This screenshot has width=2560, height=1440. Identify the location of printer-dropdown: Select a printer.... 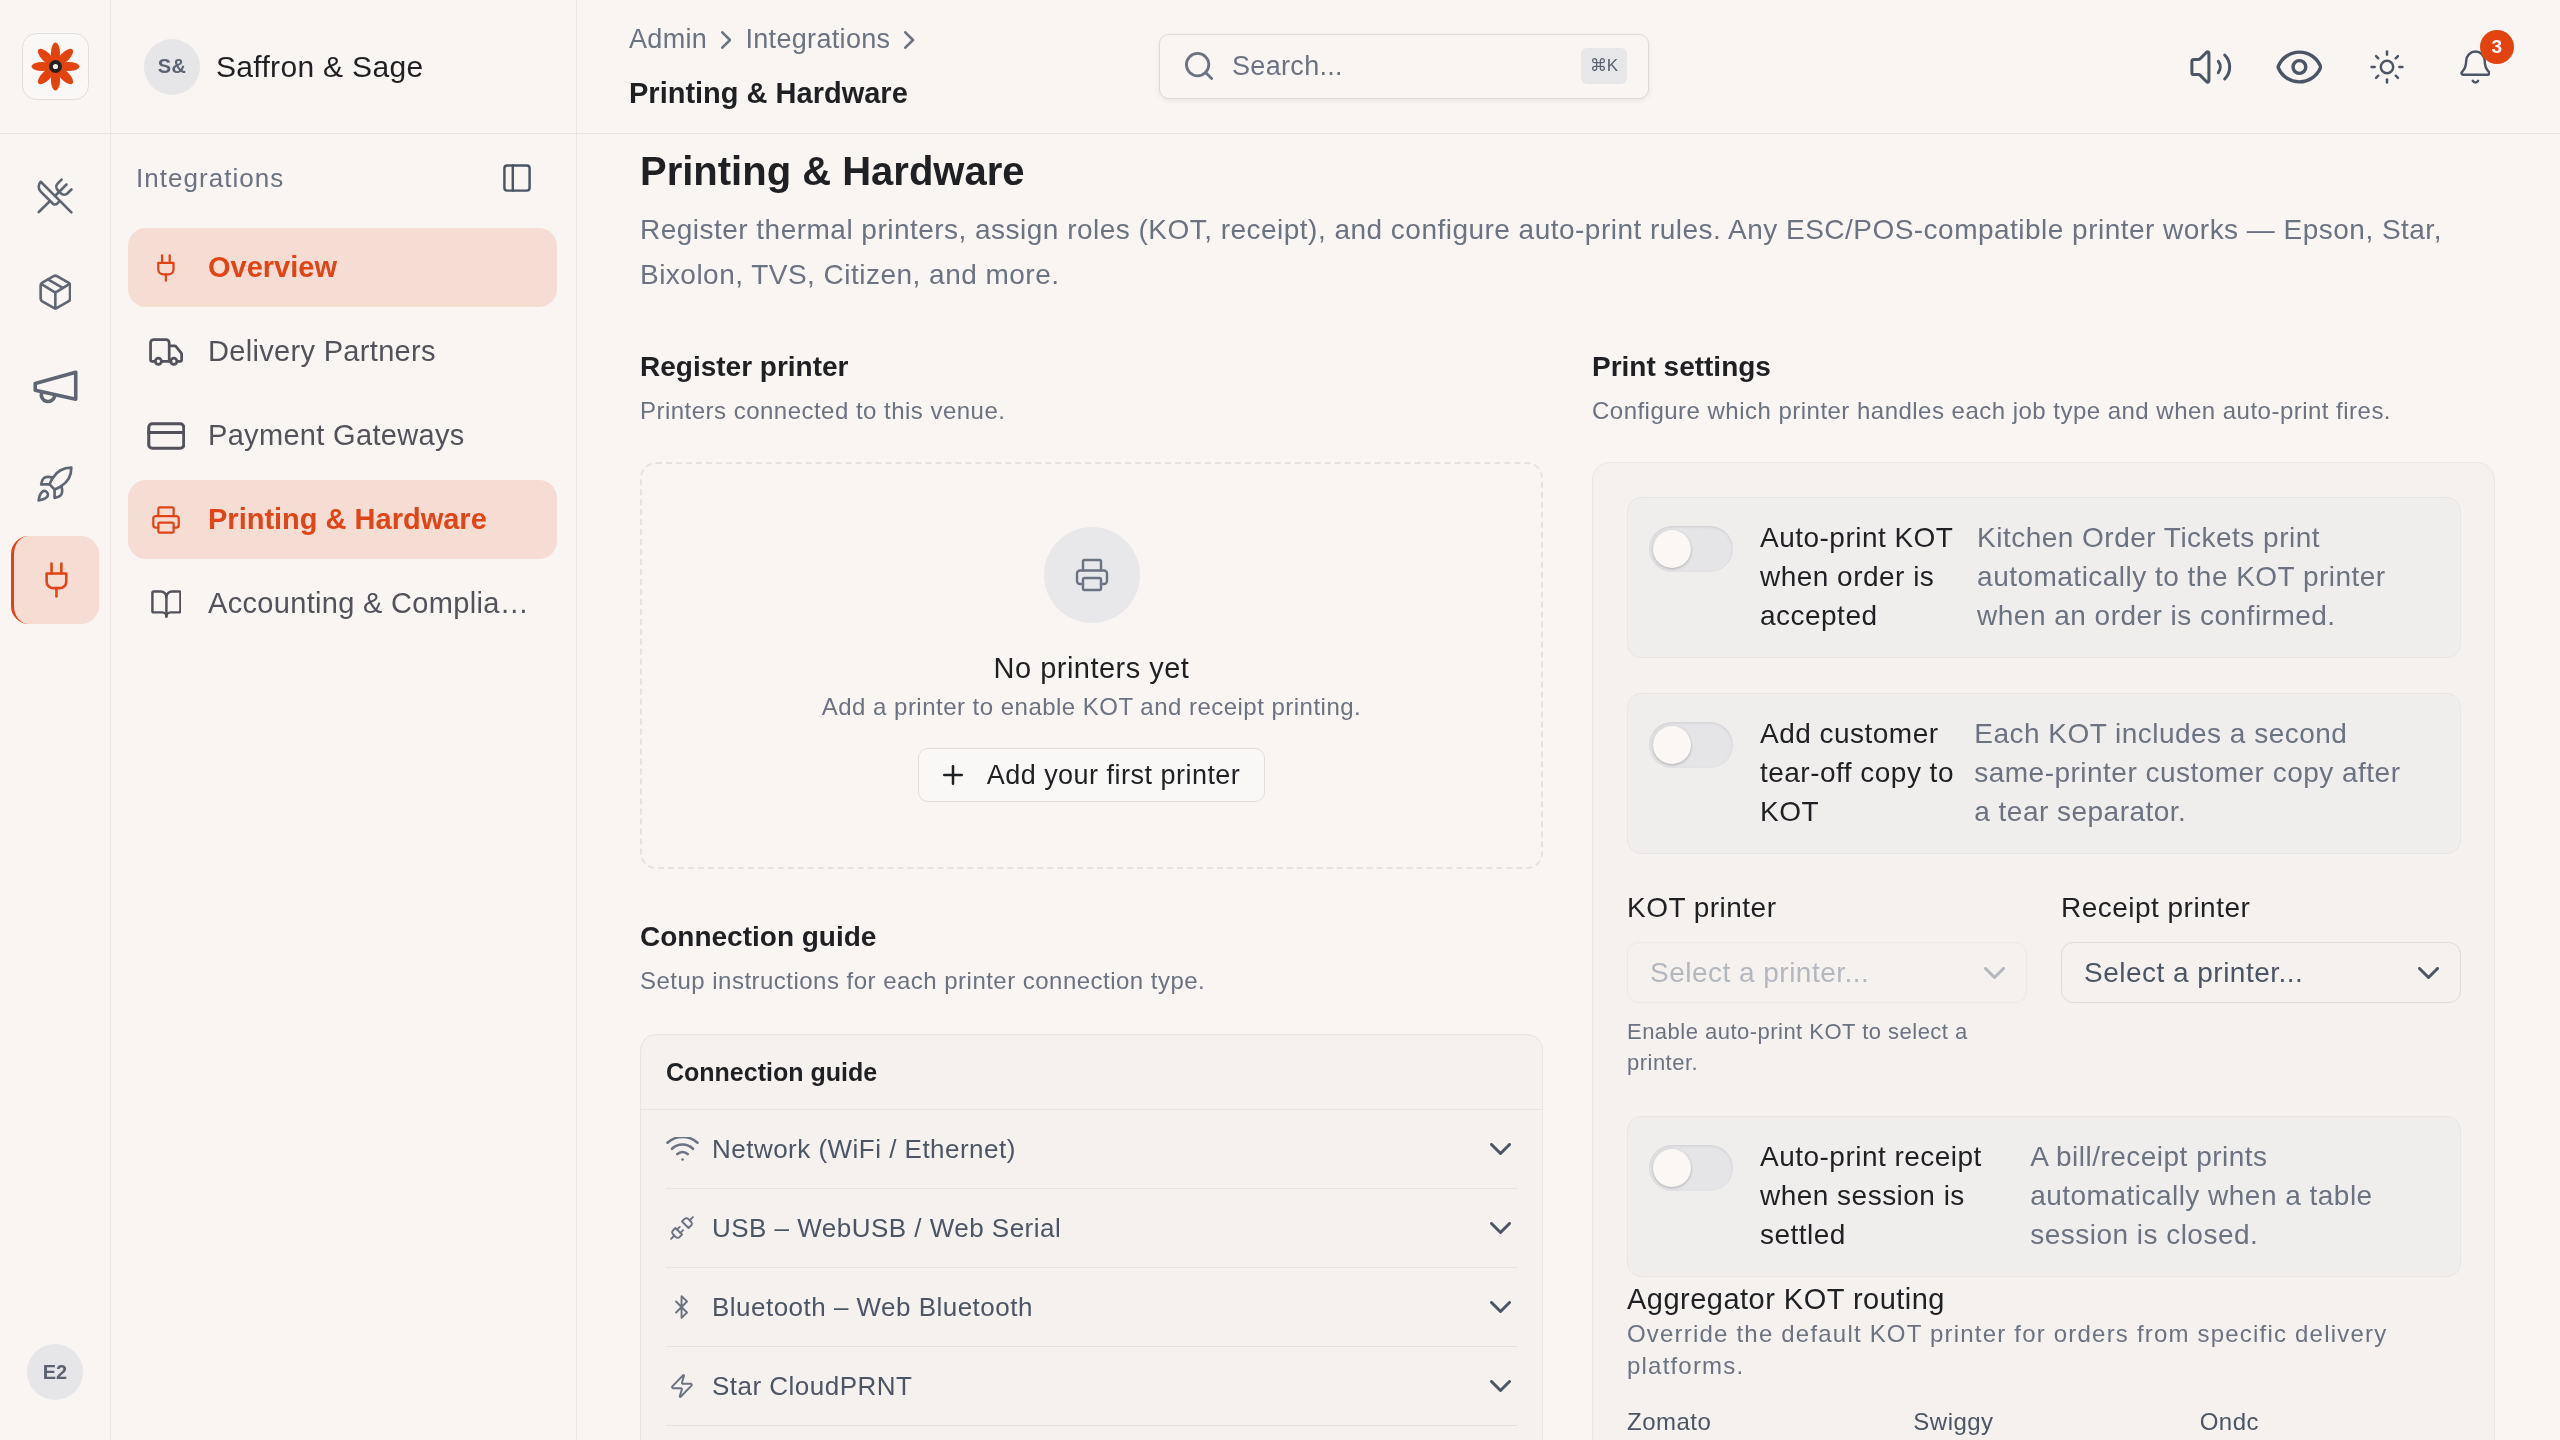
(2261, 972).